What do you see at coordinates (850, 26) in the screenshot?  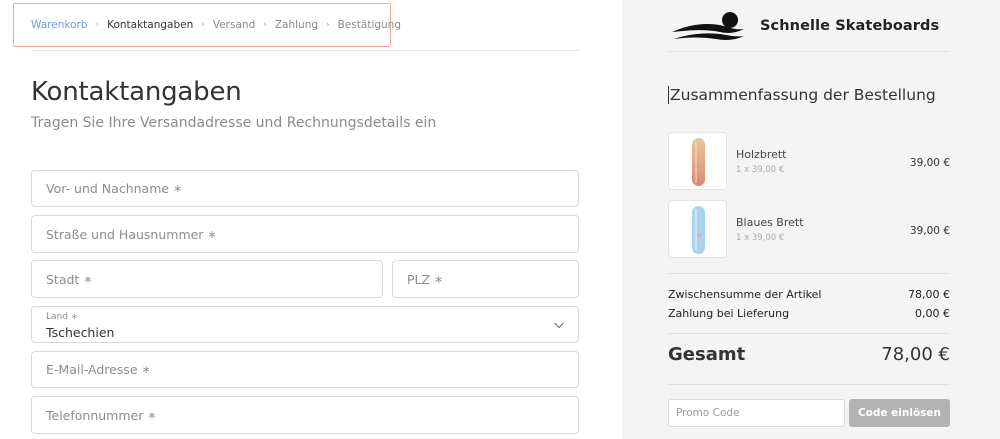 I see `brand-name: Schnelle Skateboards` at bounding box center [850, 26].